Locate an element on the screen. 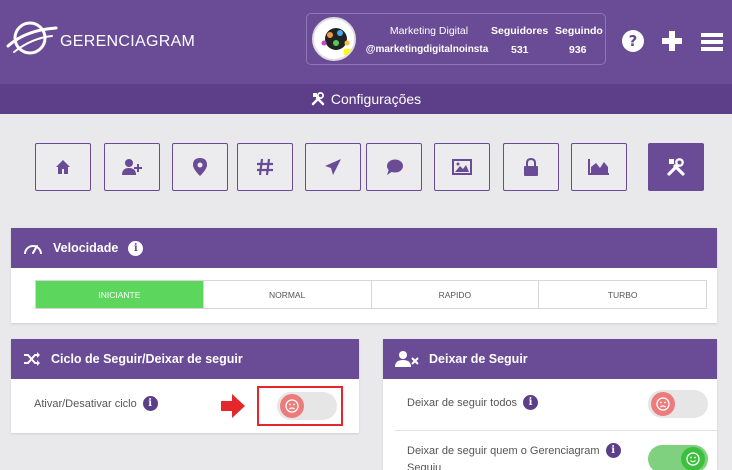  nav-home is located at coordinates (63, 167).